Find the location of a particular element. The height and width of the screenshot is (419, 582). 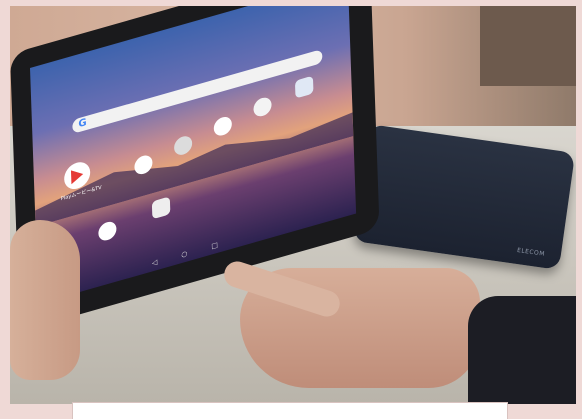

calendar-icon is located at coordinates (304, 87).